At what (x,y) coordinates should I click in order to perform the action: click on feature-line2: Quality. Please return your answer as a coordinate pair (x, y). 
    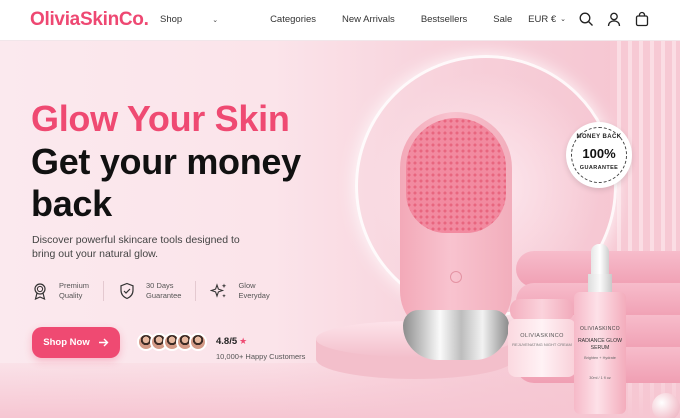
    Looking at the image, I should click on (71, 295).